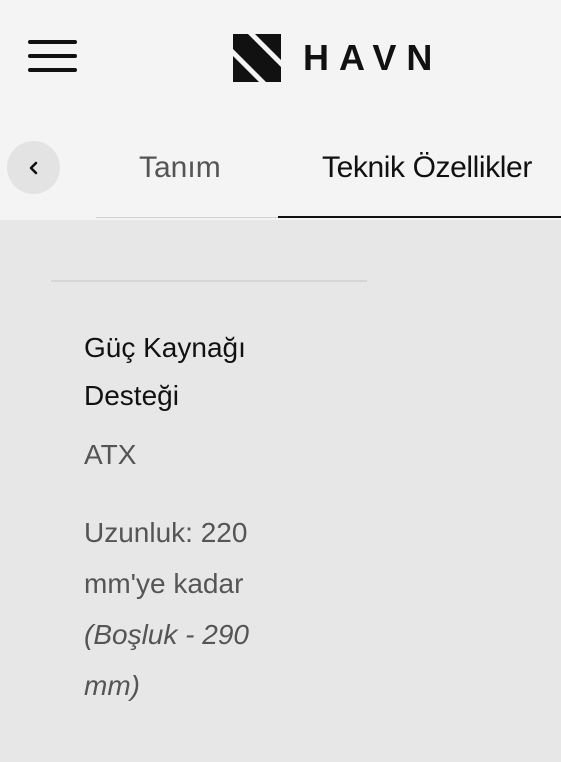 The width and height of the screenshot is (561, 762). Describe the element at coordinates (427, 168) in the screenshot. I see `tab-teknik-ozellikler: Teknik Özellikler` at that location.